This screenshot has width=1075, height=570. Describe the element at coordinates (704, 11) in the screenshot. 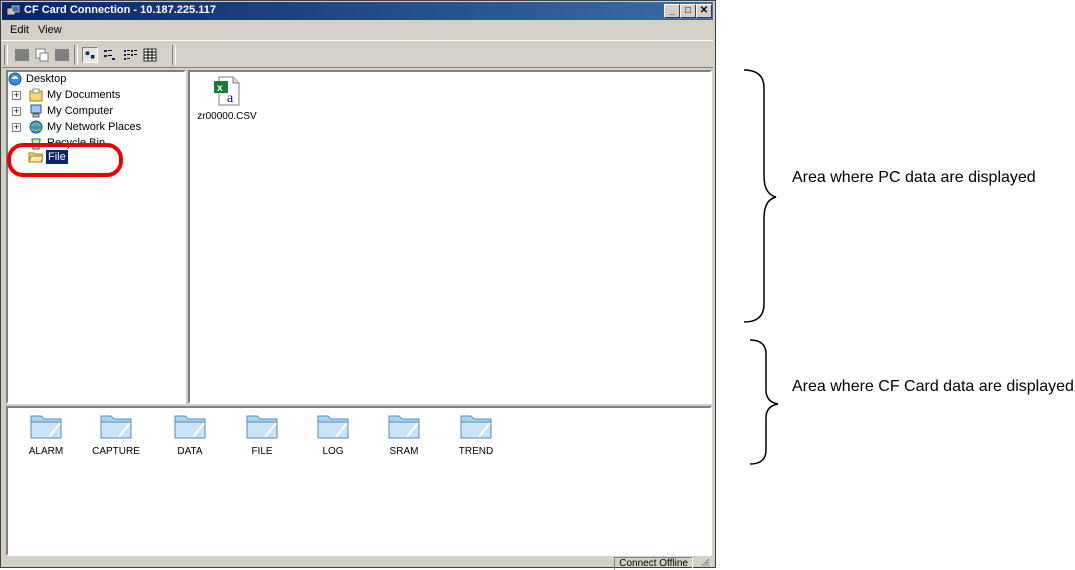

I see `close-button: ✕` at that location.